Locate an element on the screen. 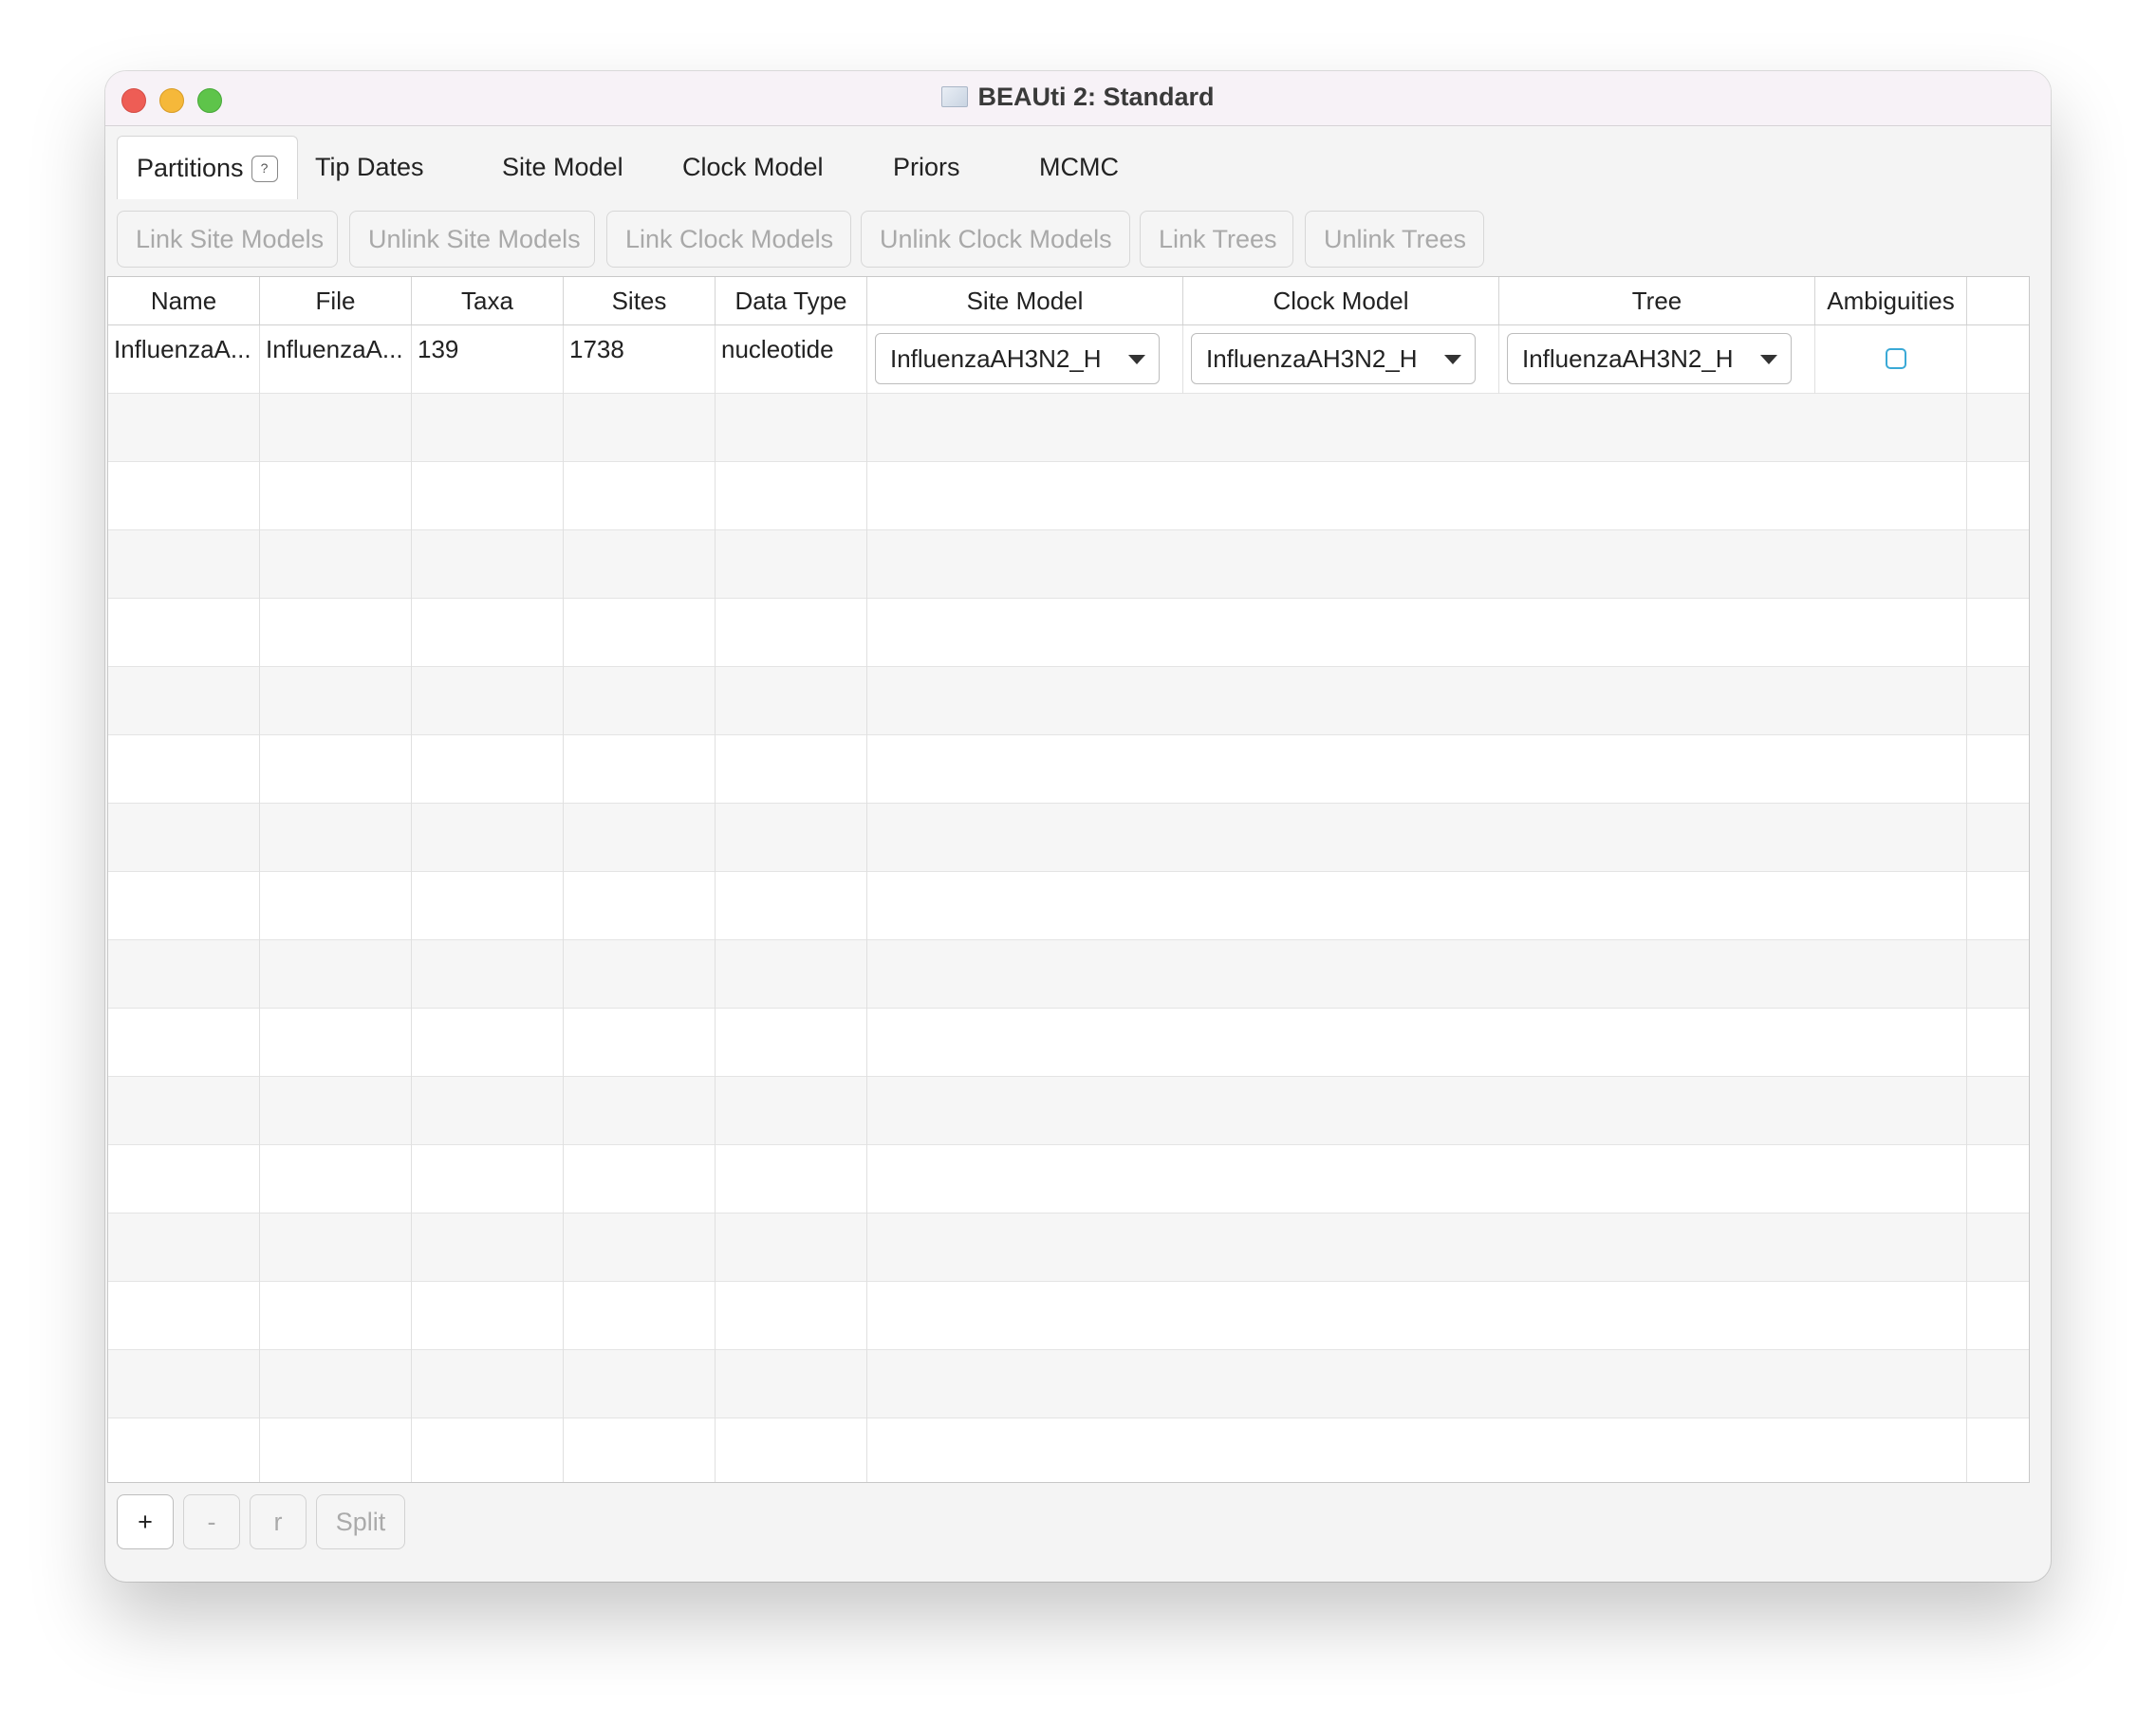  header-clock-model: Clock Model is located at coordinates (1341, 300).